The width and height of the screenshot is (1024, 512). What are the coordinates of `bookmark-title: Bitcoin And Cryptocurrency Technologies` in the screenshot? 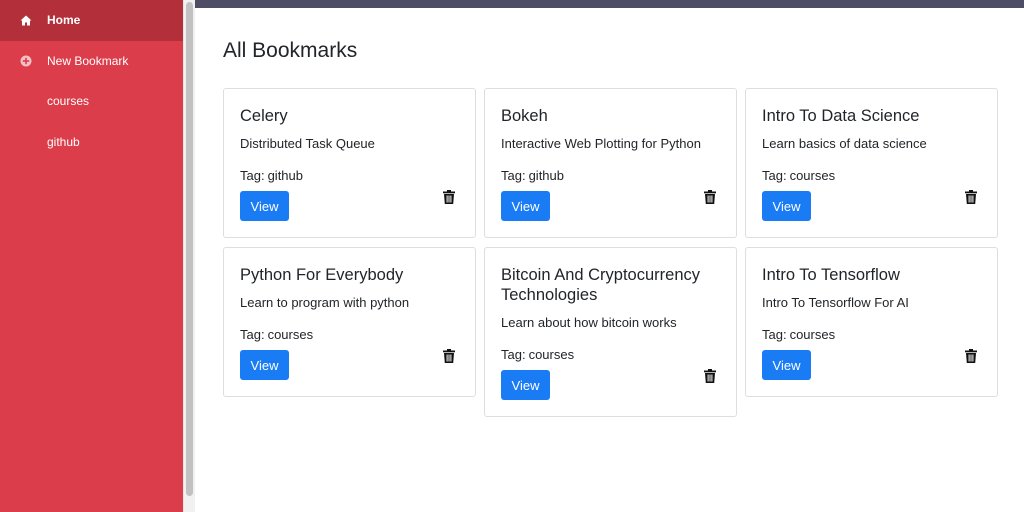 It's located at (601, 285).